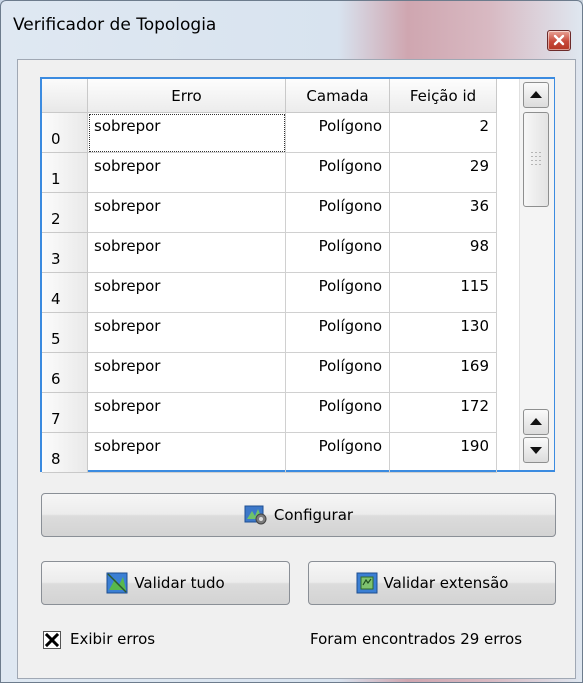  Describe the element at coordinates (446, 583) in the screenshot. I see `validate-extent-button-label: Validar extensão` at that location.